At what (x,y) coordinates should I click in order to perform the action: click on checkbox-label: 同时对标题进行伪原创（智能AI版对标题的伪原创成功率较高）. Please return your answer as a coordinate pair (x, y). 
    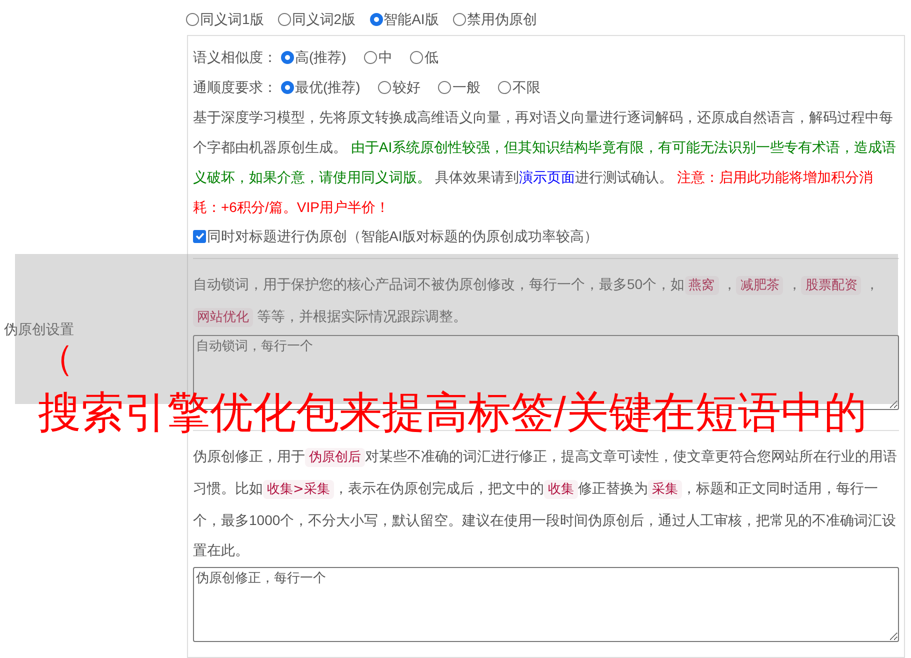
    Looking at the image, I should click on (402, 236).